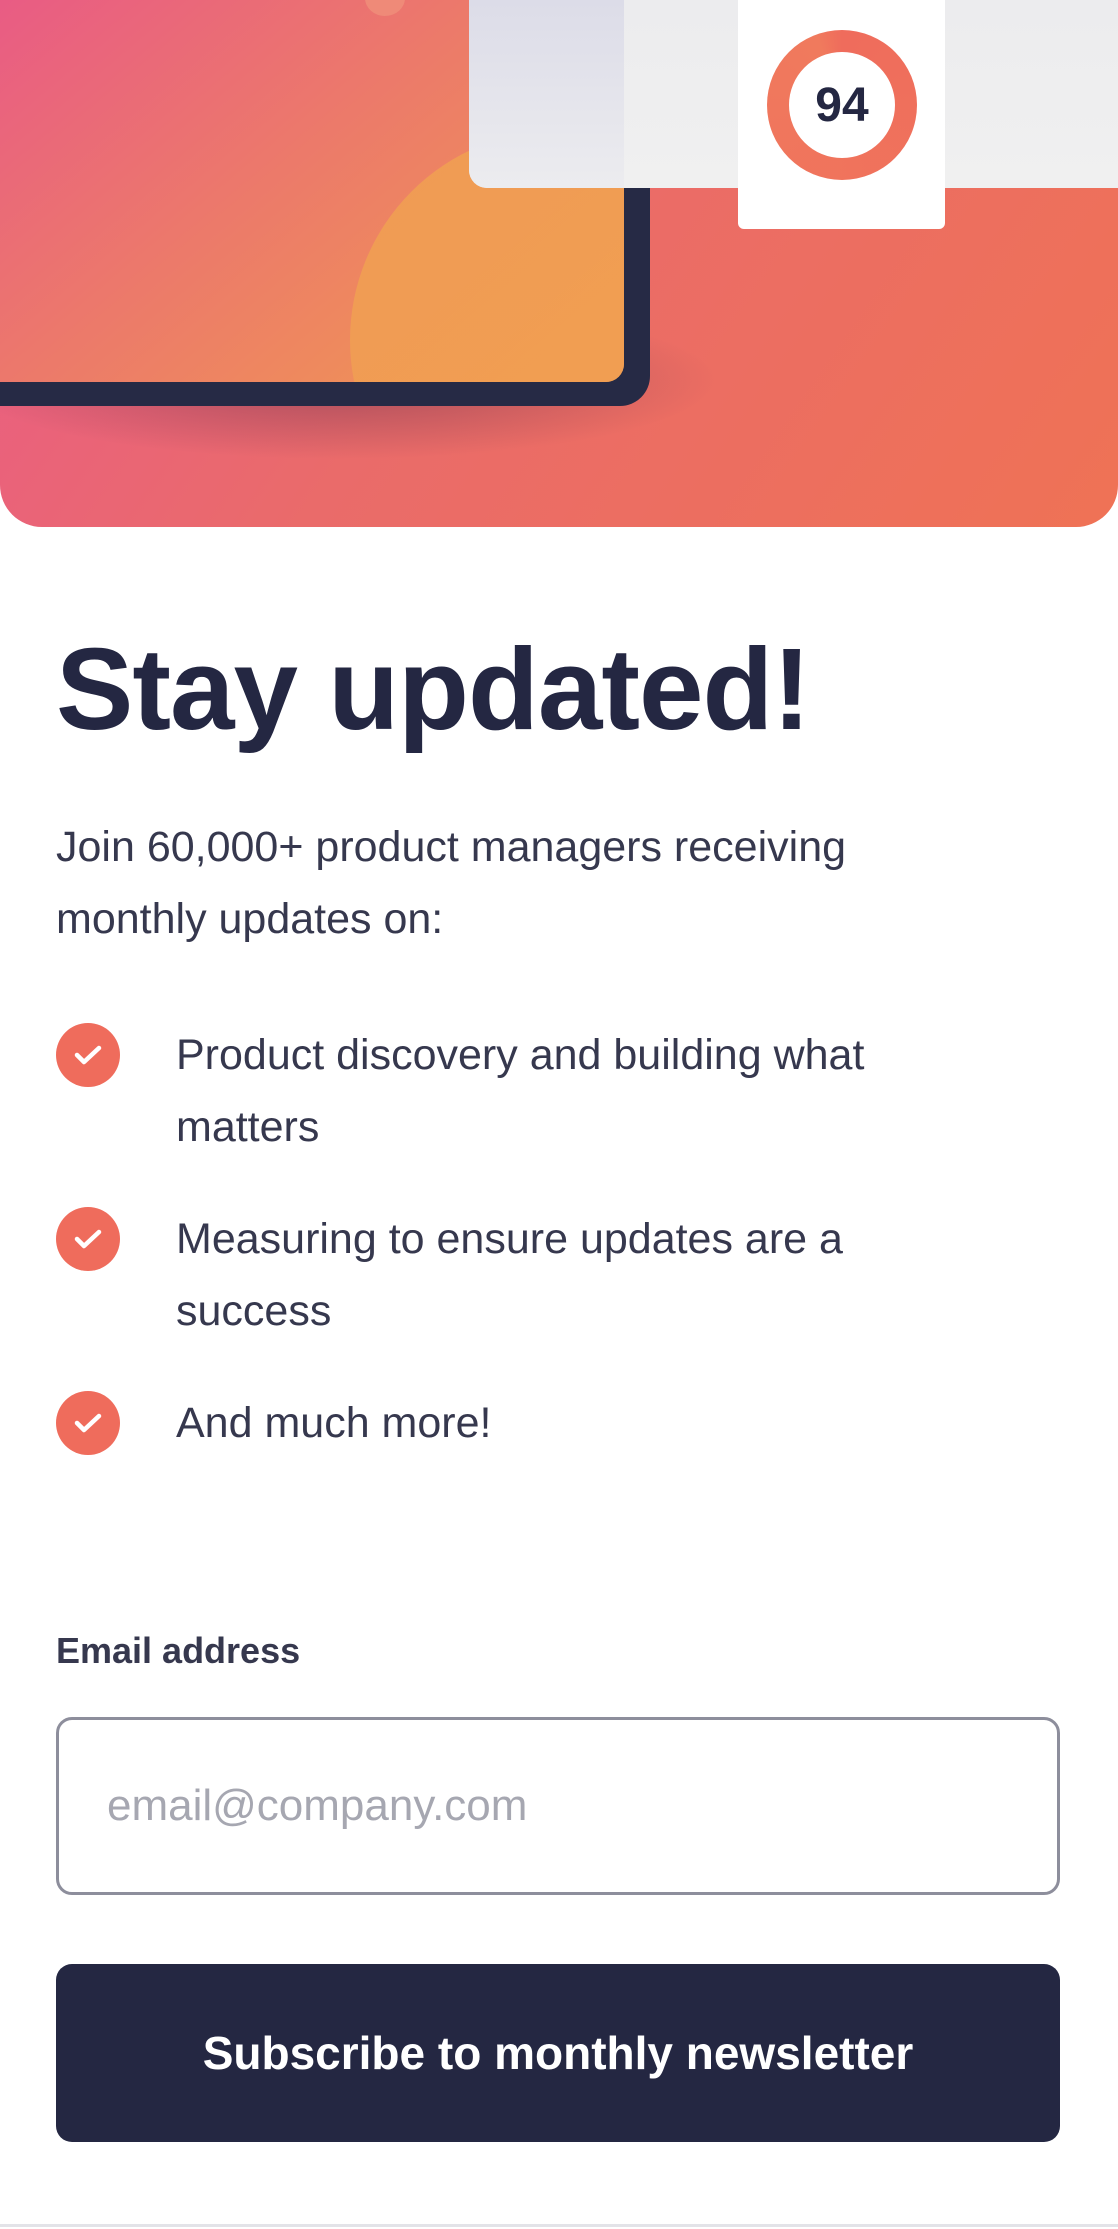 This screenshot has width=1118, height=2229. What do you see at coordinates (558, 1806) in the screenshot?
I see `email-field` at bounding box center [558, 1806].